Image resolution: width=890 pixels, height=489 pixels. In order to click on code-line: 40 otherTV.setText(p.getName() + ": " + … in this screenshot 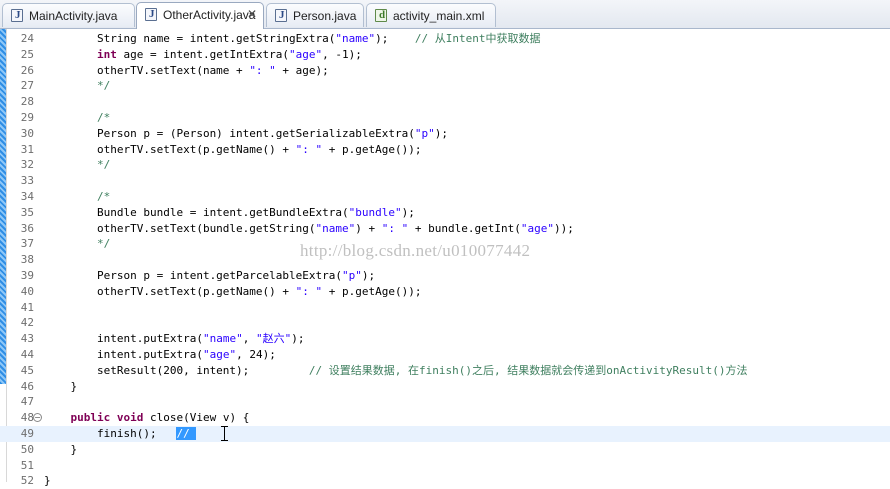, I will do `click(445, 292)`.